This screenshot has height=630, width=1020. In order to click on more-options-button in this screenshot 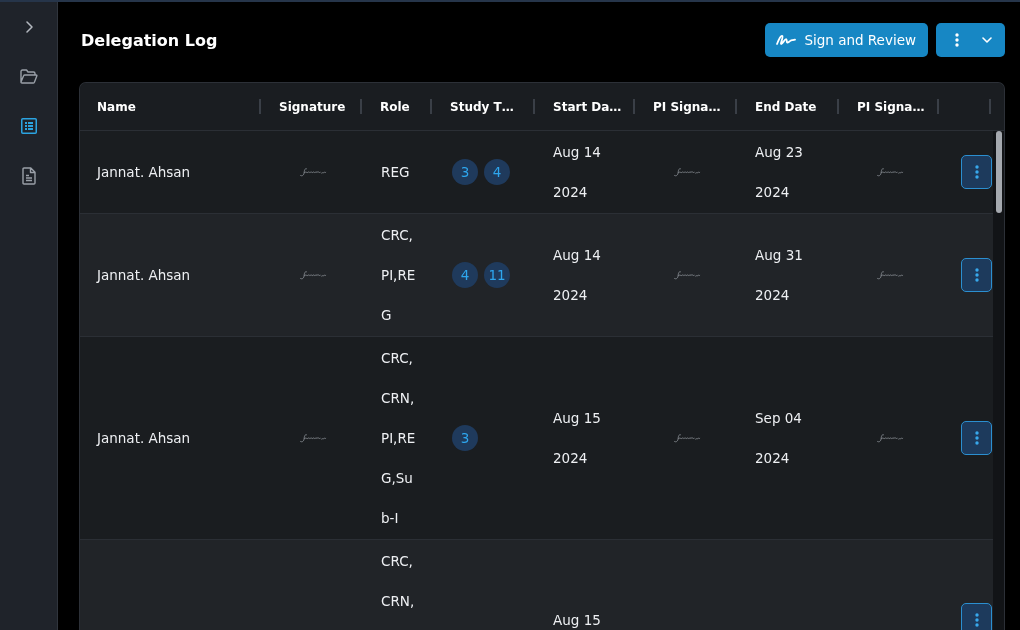, I will do `click(970, 40)`.